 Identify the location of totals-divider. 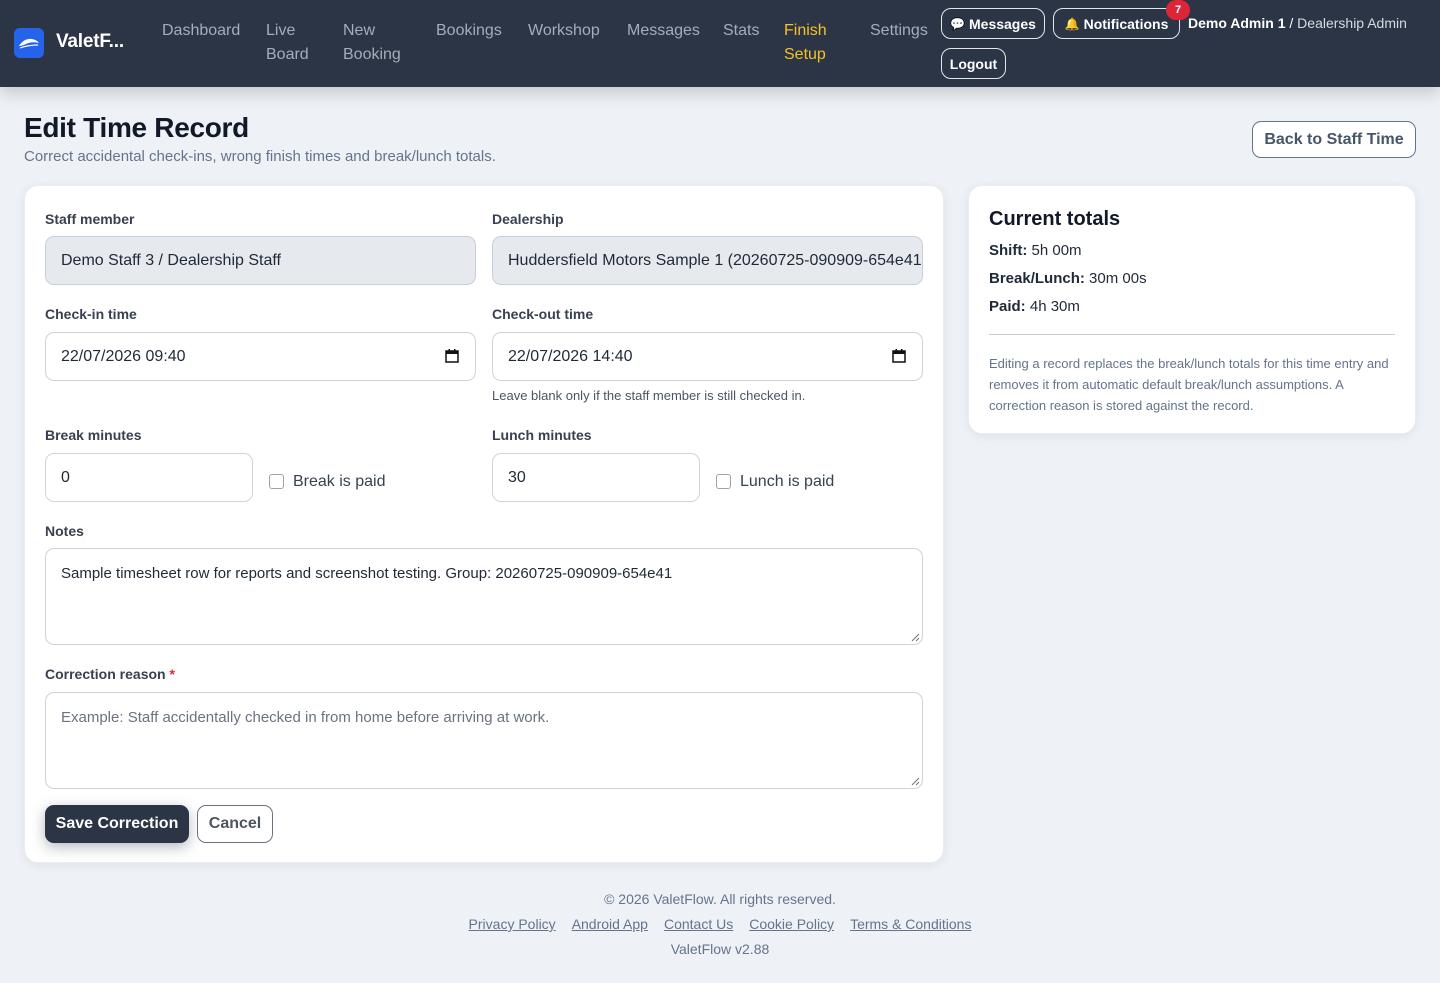
(1192, 334).